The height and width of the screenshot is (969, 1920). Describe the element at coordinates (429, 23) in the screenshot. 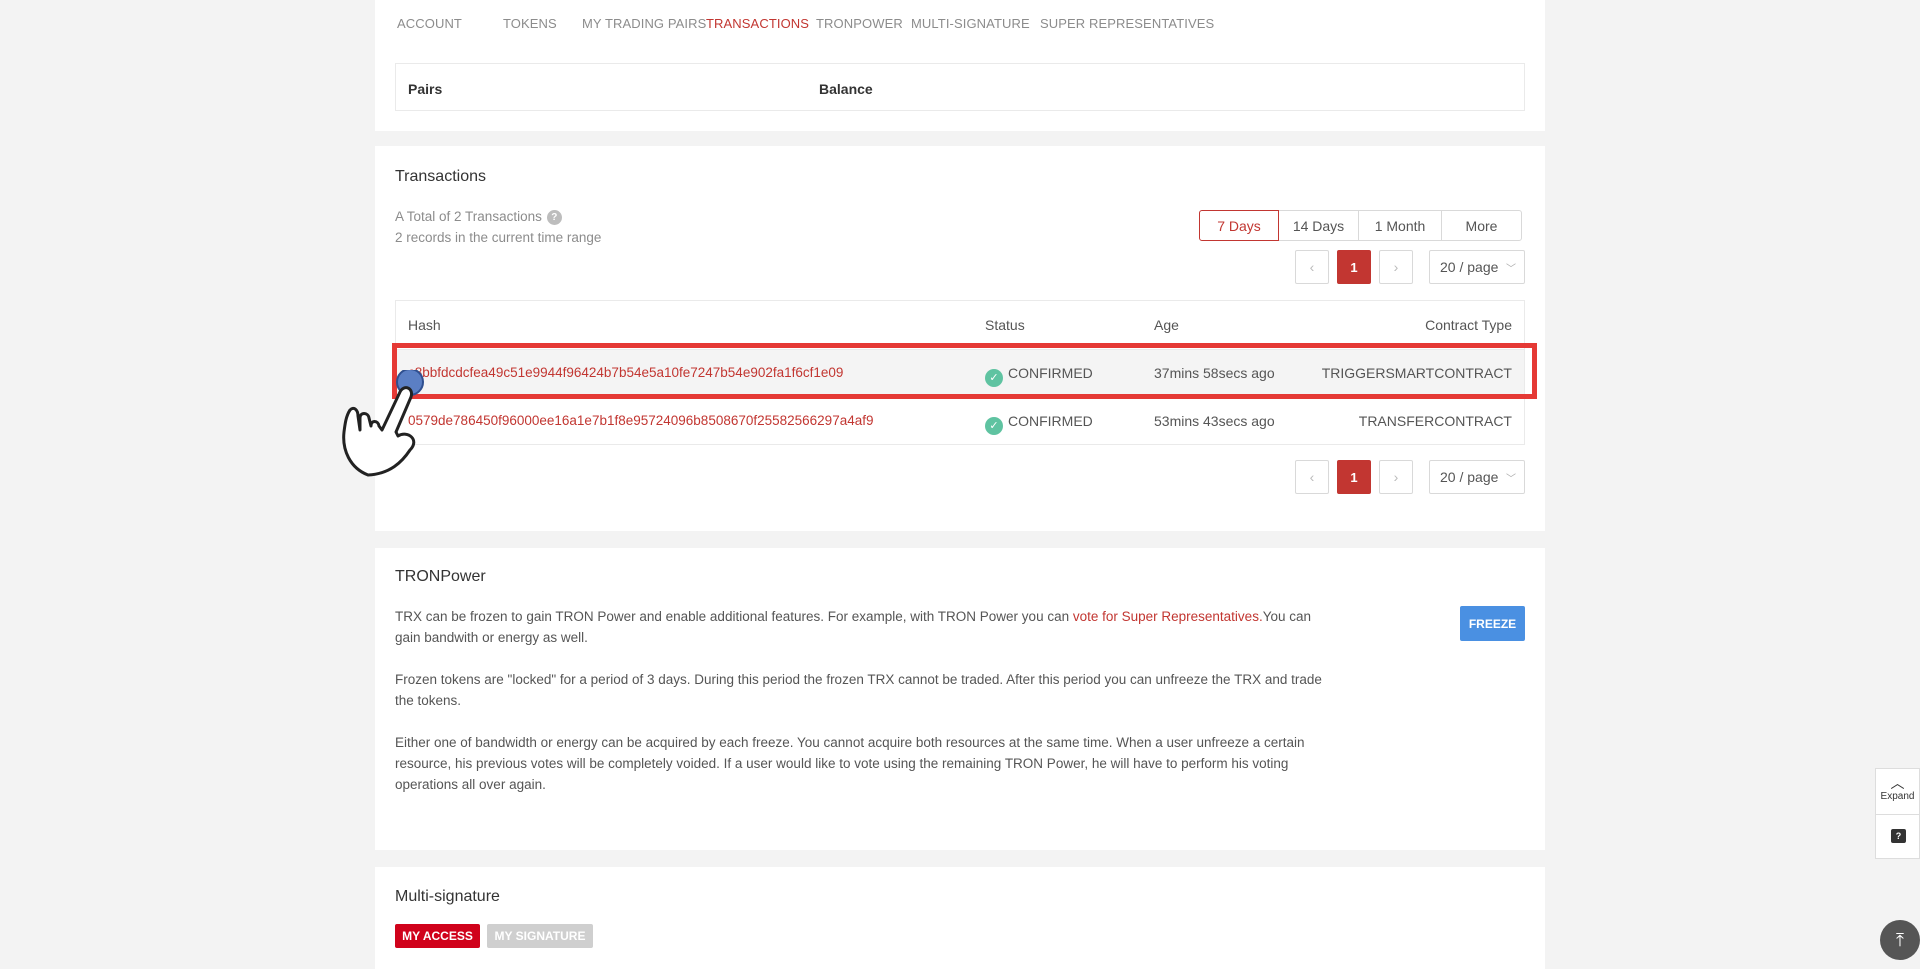

I see `tab-account: ACCOUNT` at that location.